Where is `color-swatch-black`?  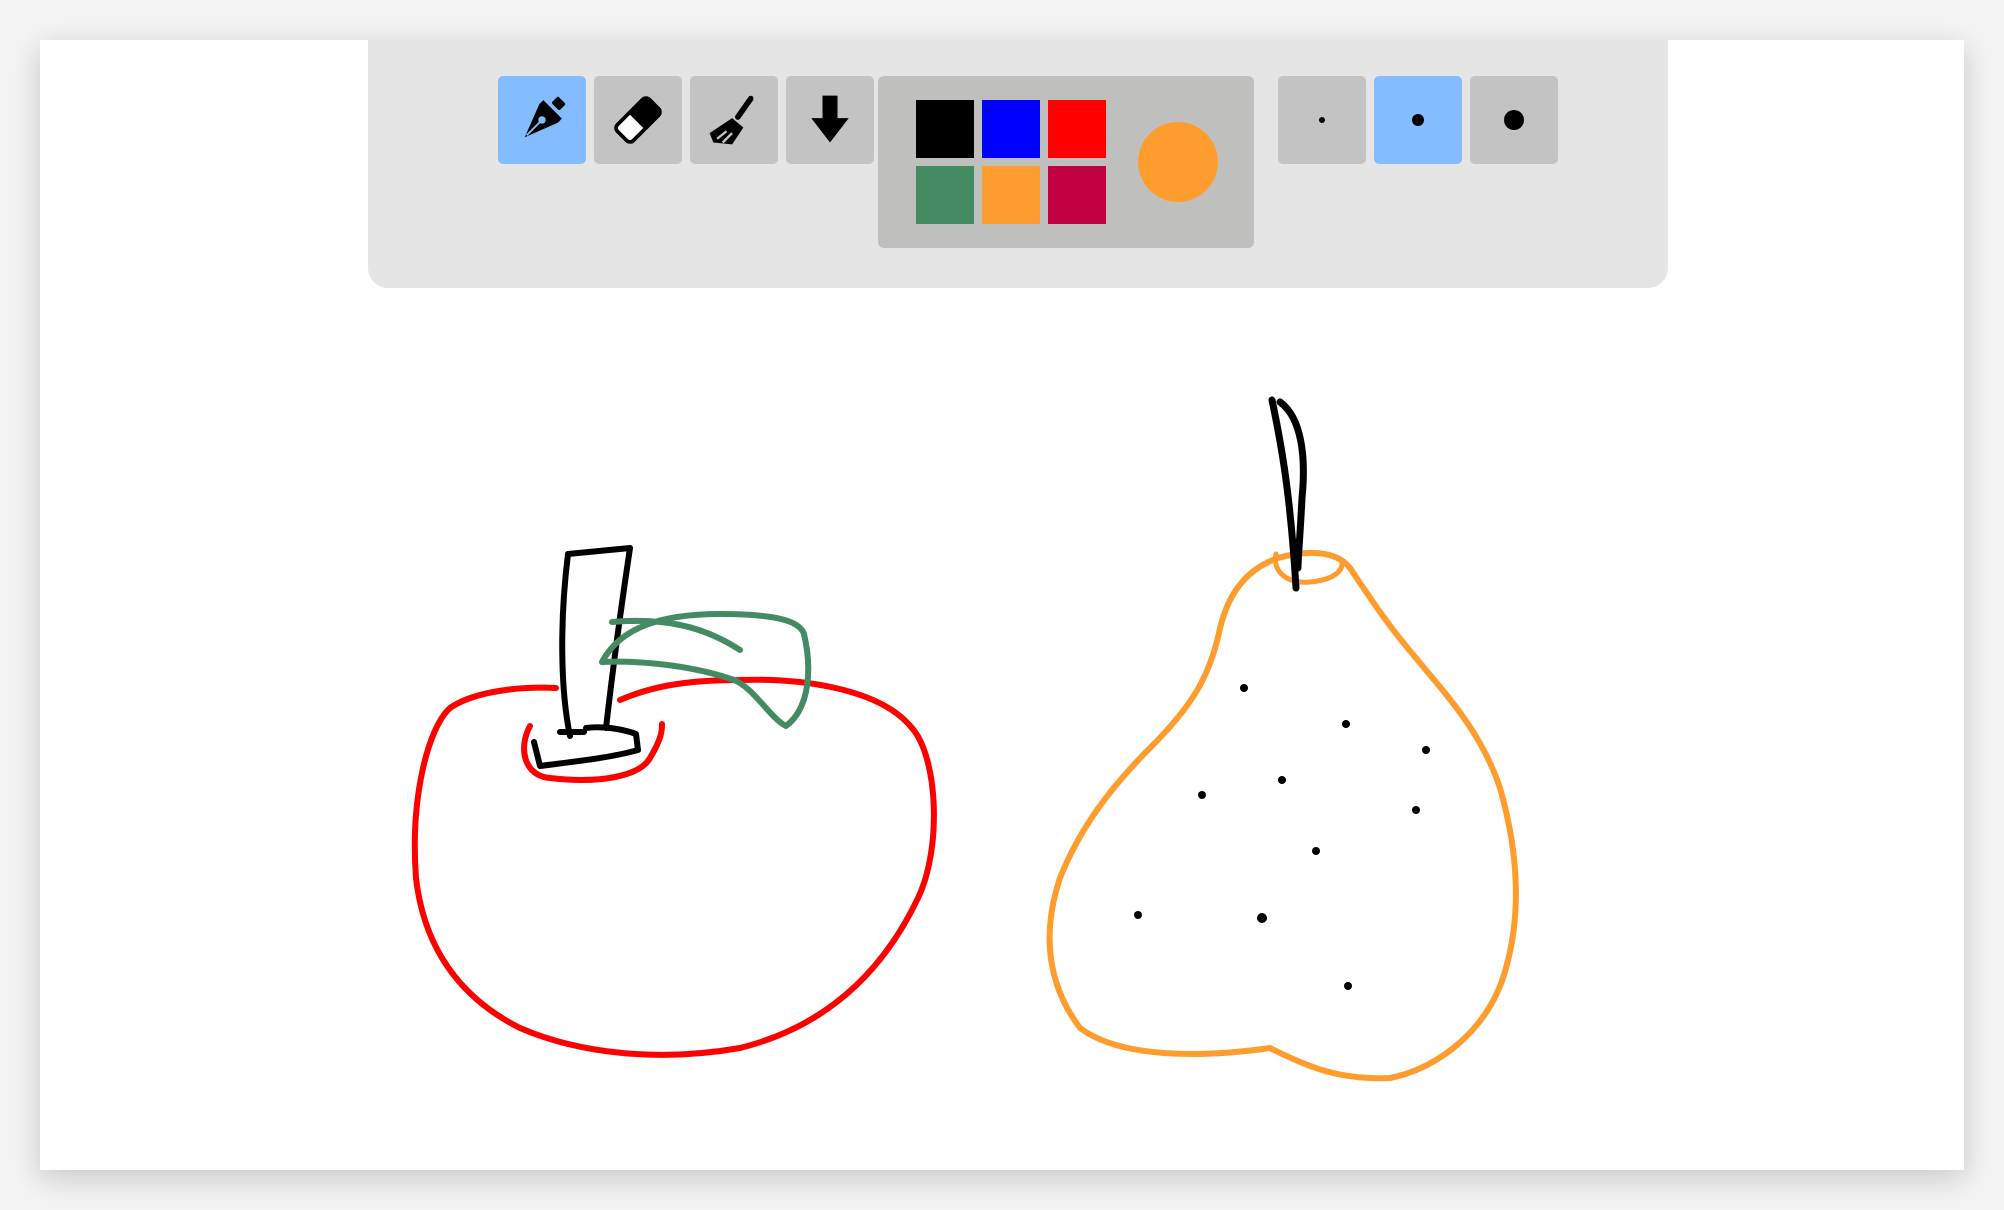
color-swatch-black is located at coordinates (945, 129).